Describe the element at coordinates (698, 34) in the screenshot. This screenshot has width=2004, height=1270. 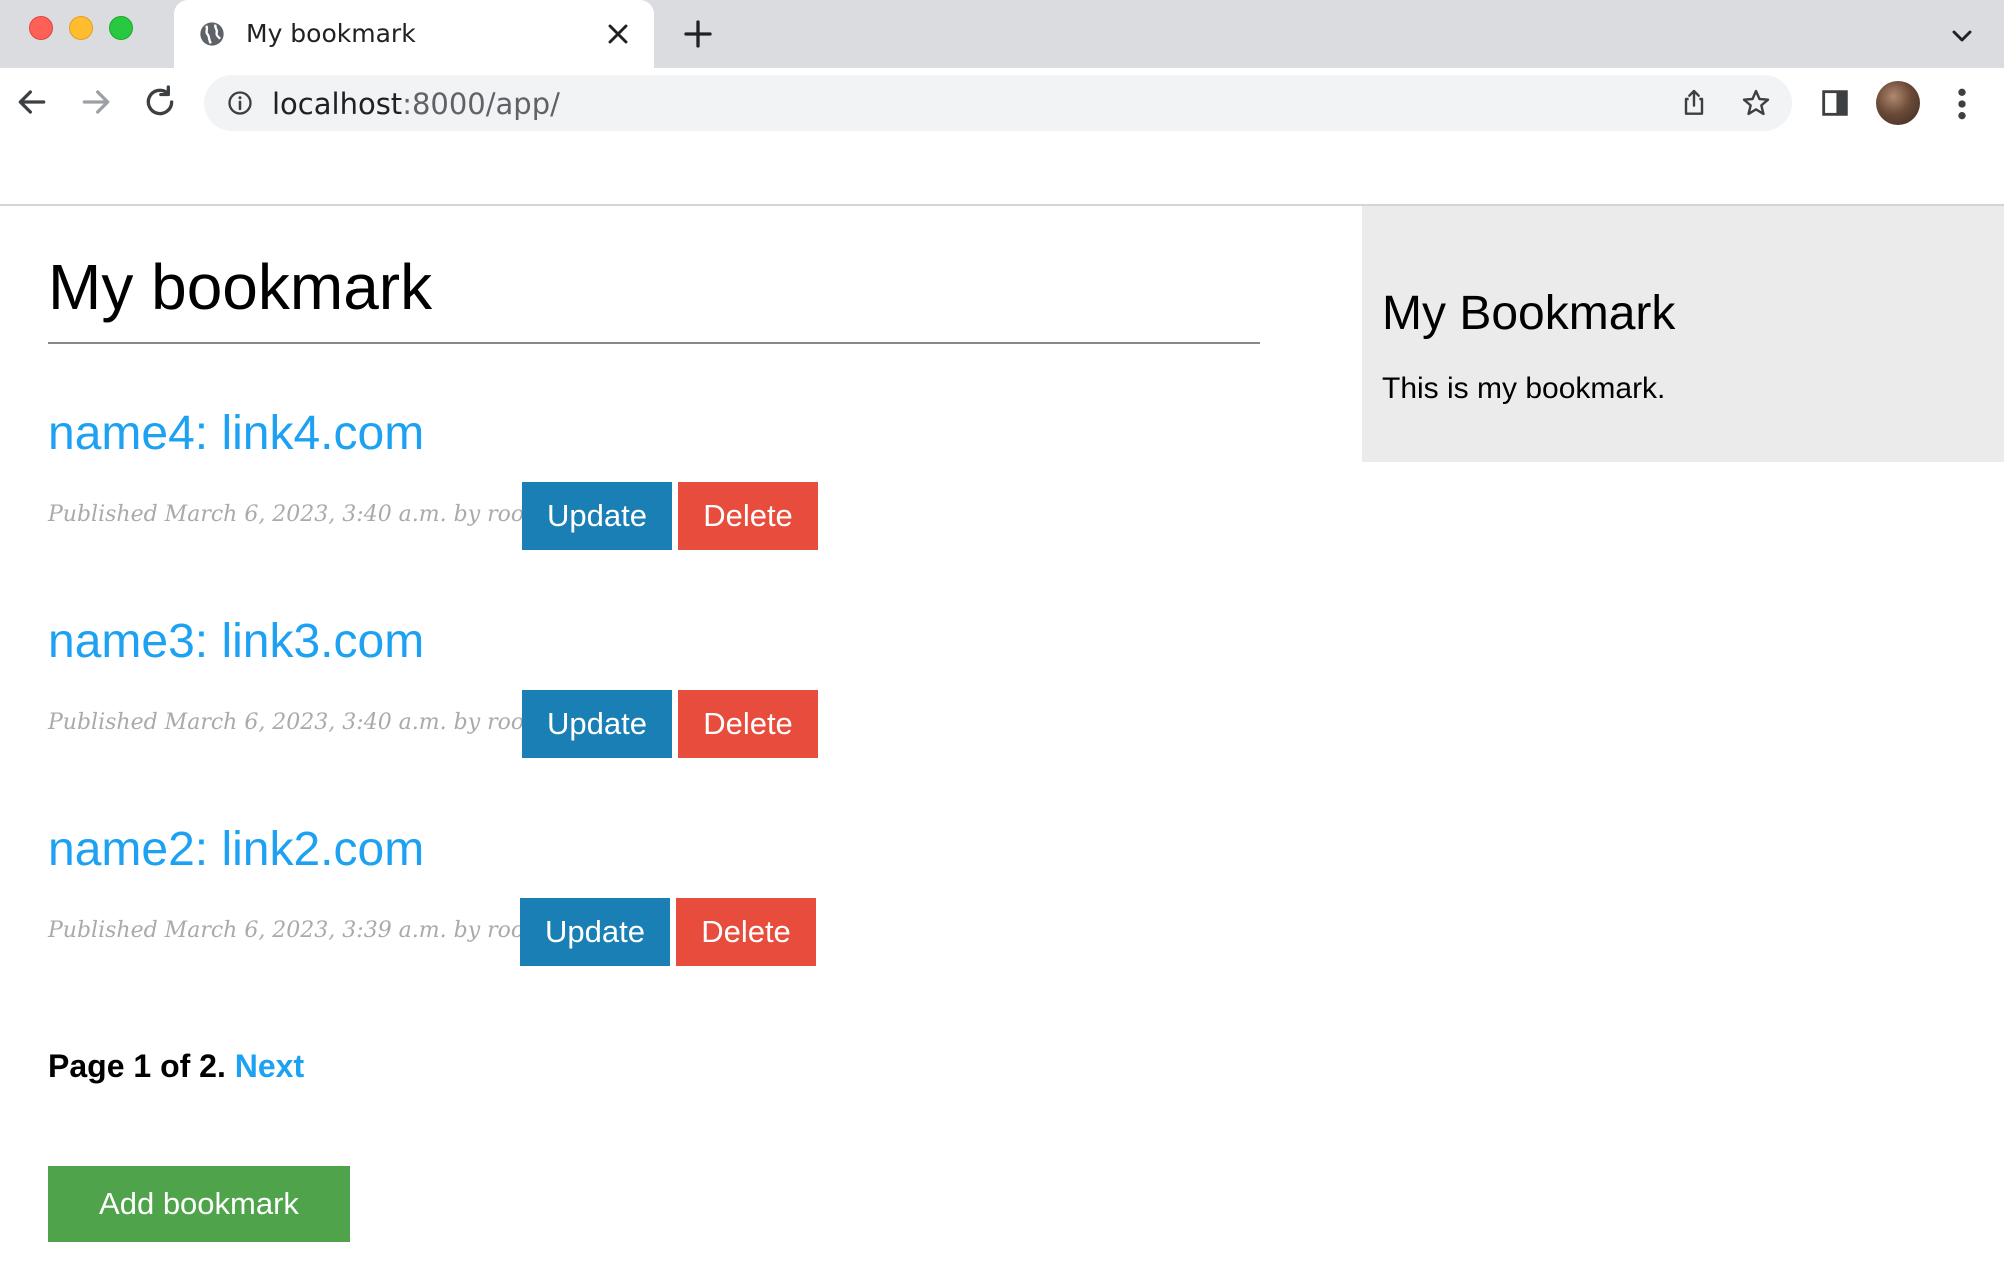
I see `plus-icon` at that location.